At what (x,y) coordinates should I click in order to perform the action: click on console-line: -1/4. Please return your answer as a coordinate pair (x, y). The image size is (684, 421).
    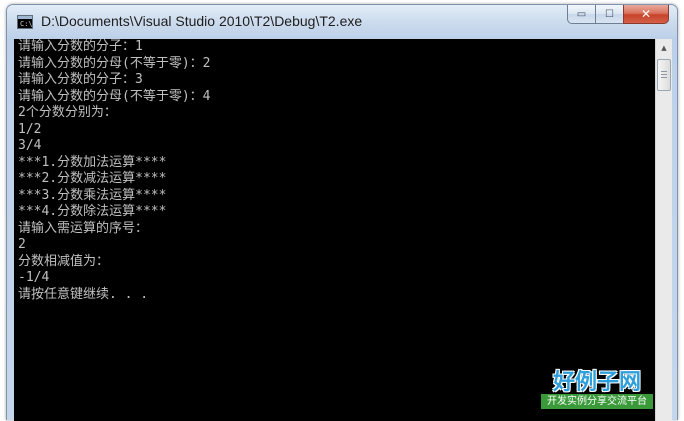
    Looking at the image, I should click on (34, 277).